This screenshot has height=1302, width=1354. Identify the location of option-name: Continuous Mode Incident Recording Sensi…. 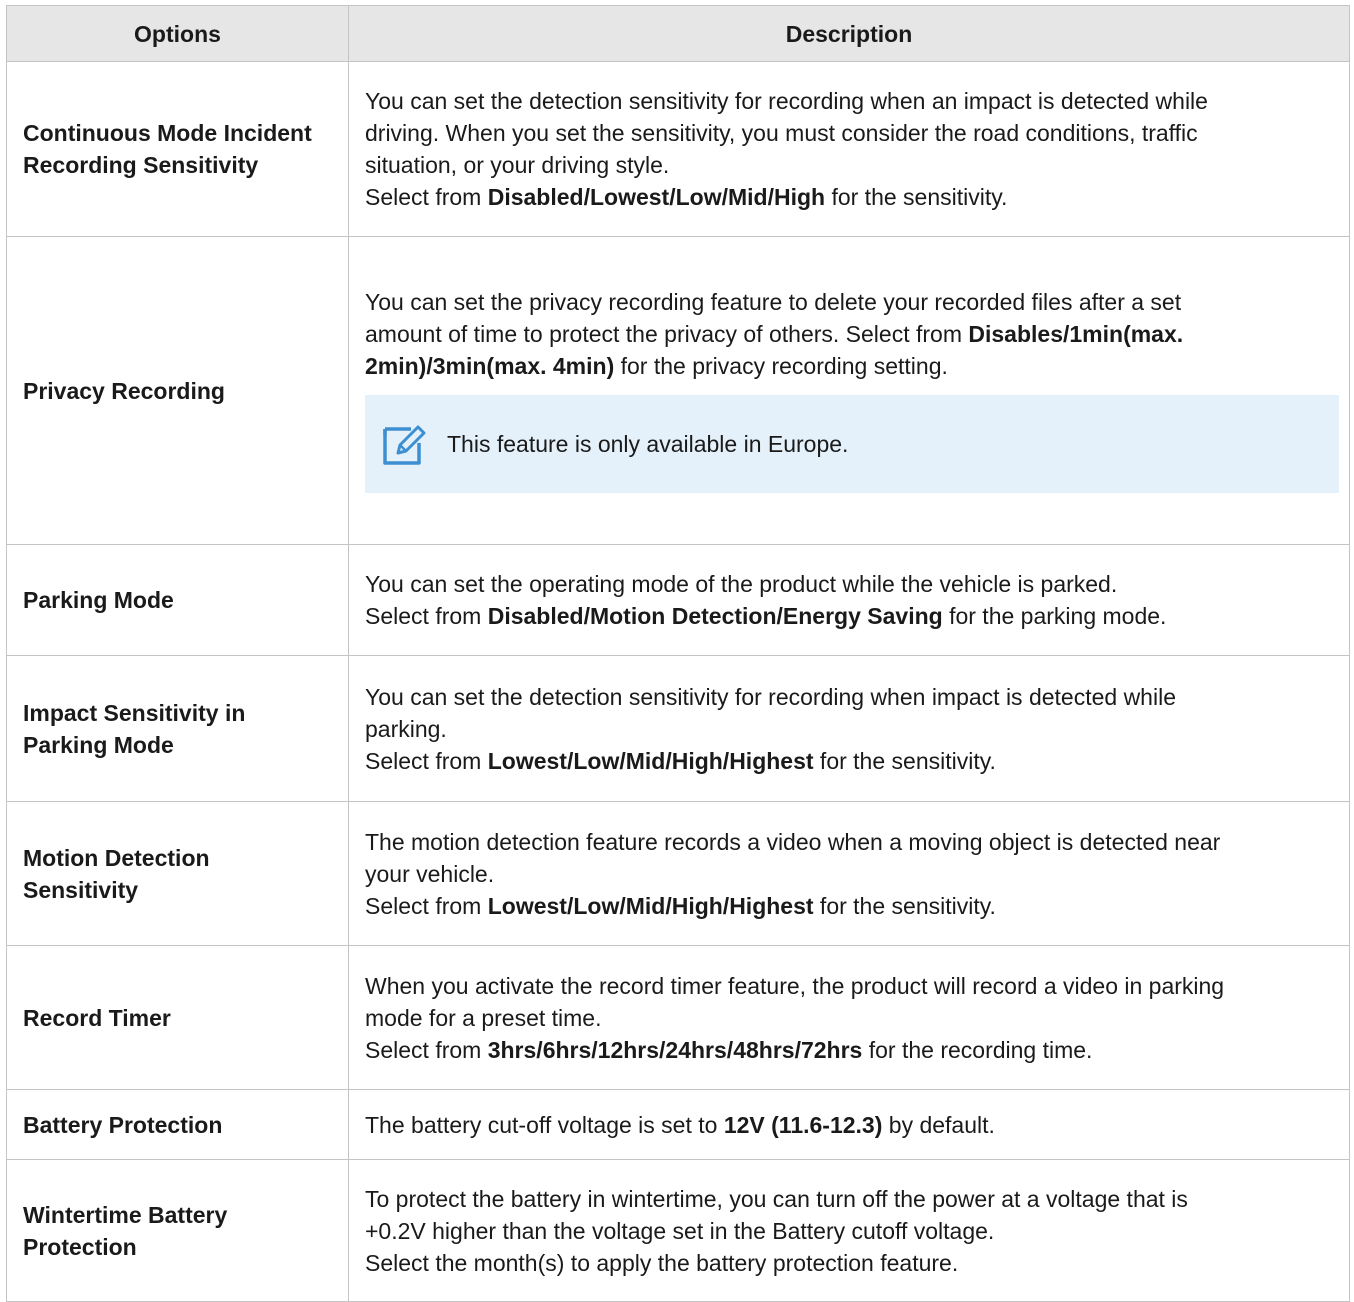
(177, 149).